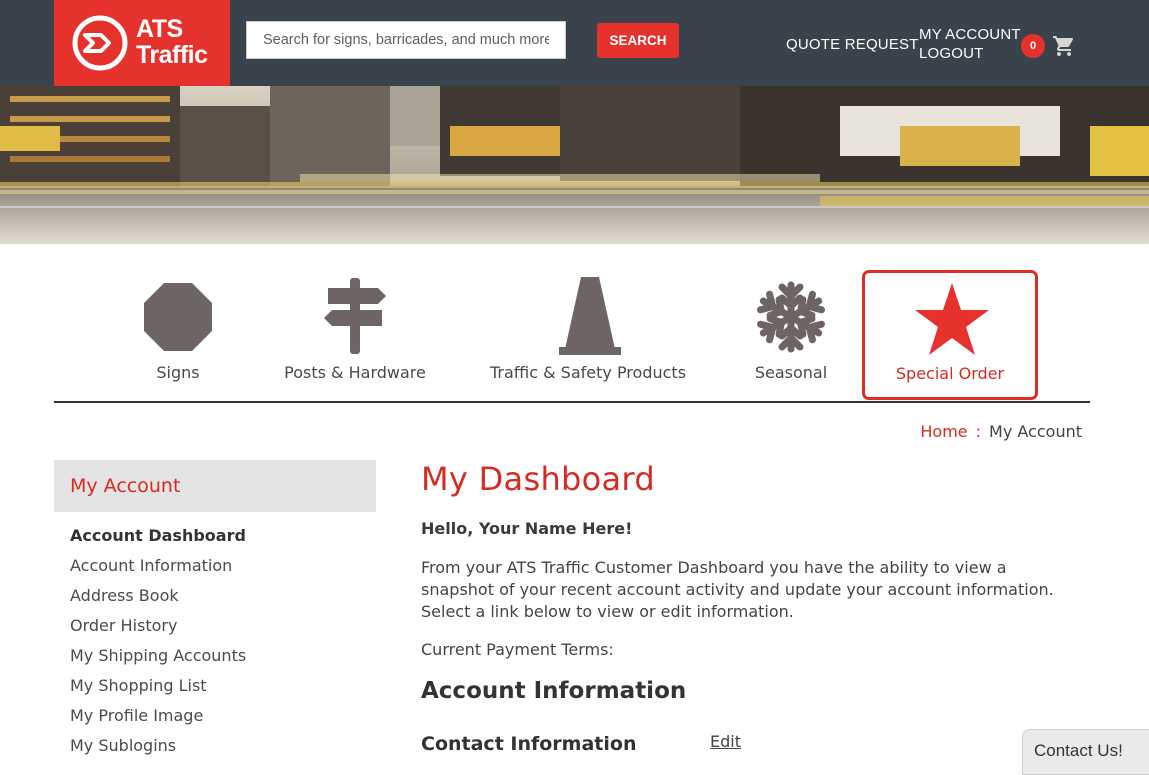 Image resolution: width=1149 pixels, height=775 pixels. Describe the element at coordinates (158, 719) in the screenshot. I see `sidebar-item-profile-image: My Profile Image` at that location.